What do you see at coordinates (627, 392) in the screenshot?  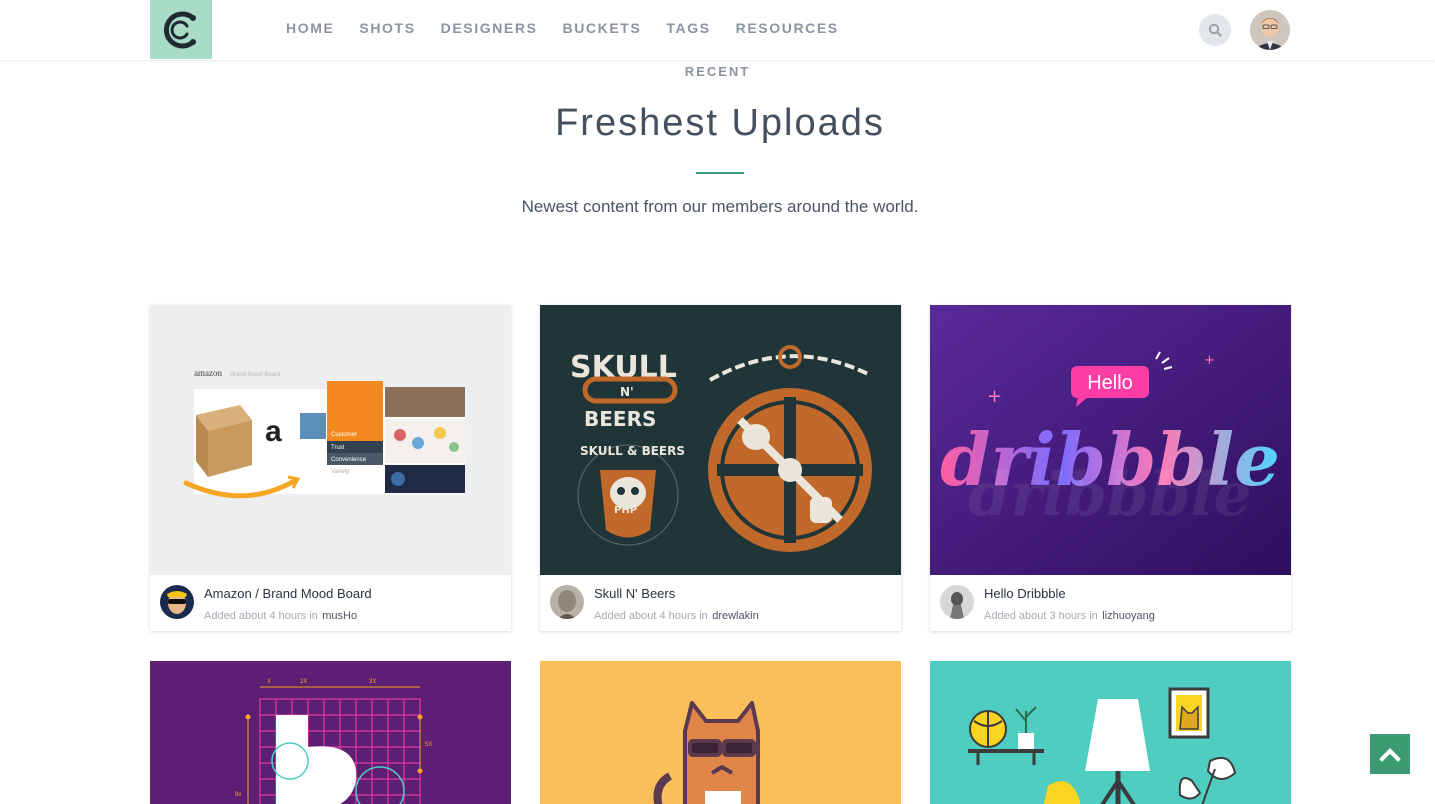 I see `skull-word-n: N'` at bounding box center [627, 392].